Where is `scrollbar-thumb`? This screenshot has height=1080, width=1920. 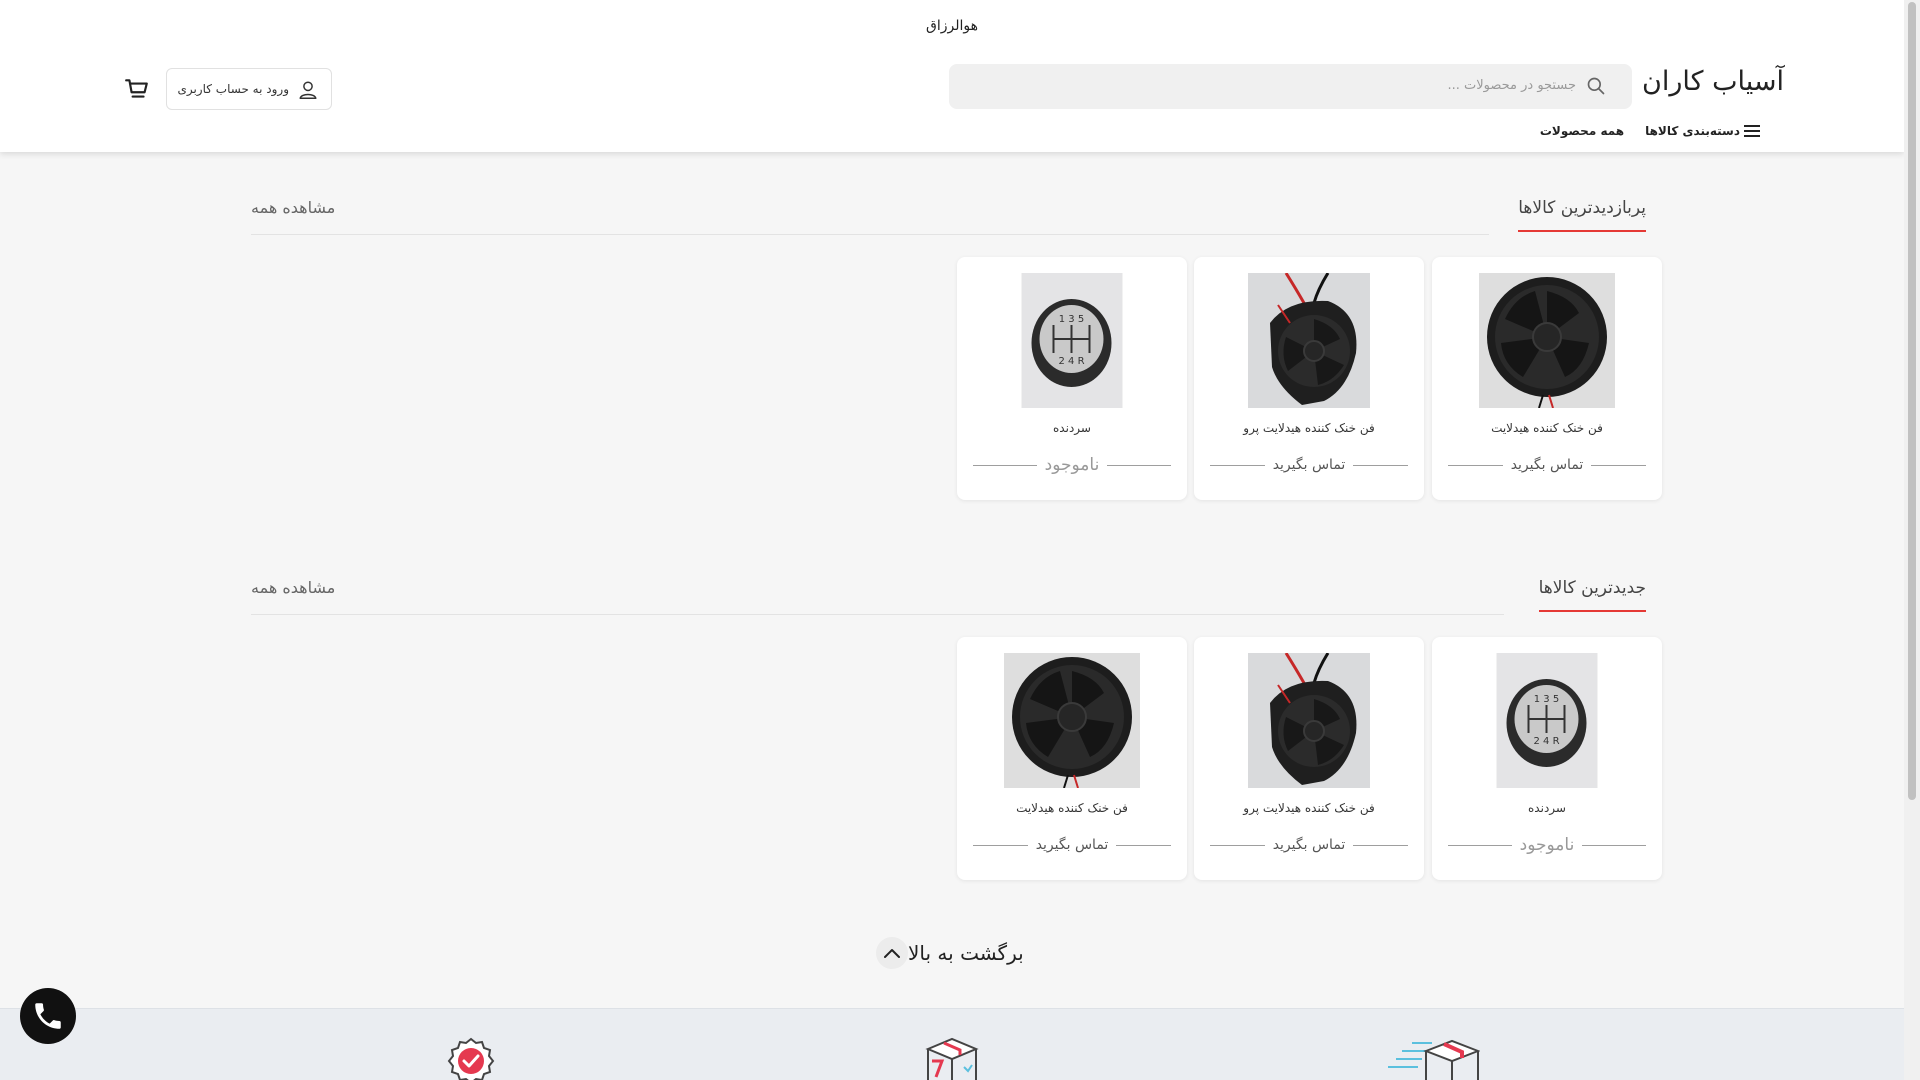 scrollbar-thumb is located at coordinates (1912, 401).